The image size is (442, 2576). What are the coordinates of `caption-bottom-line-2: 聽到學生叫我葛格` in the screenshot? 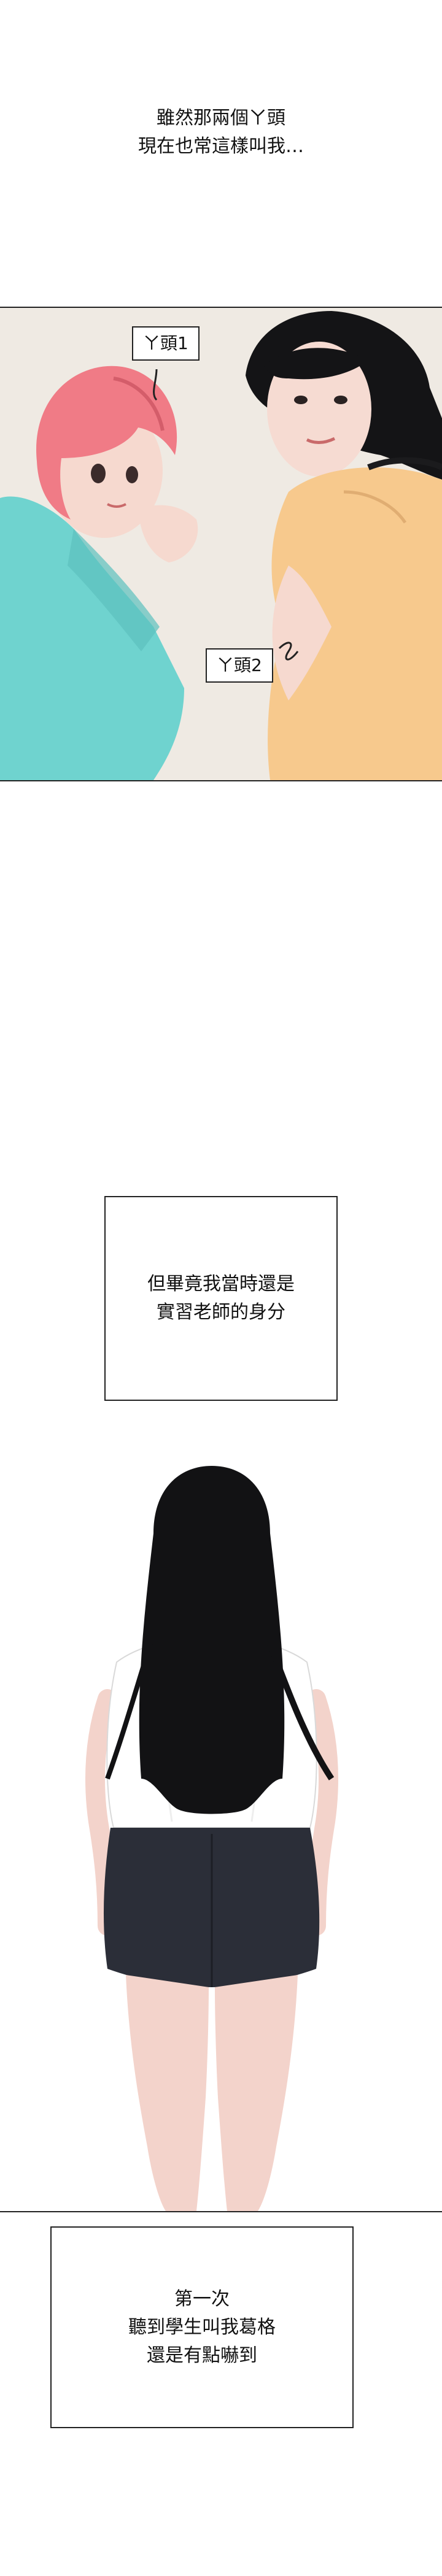 It's located at (202, 2327).